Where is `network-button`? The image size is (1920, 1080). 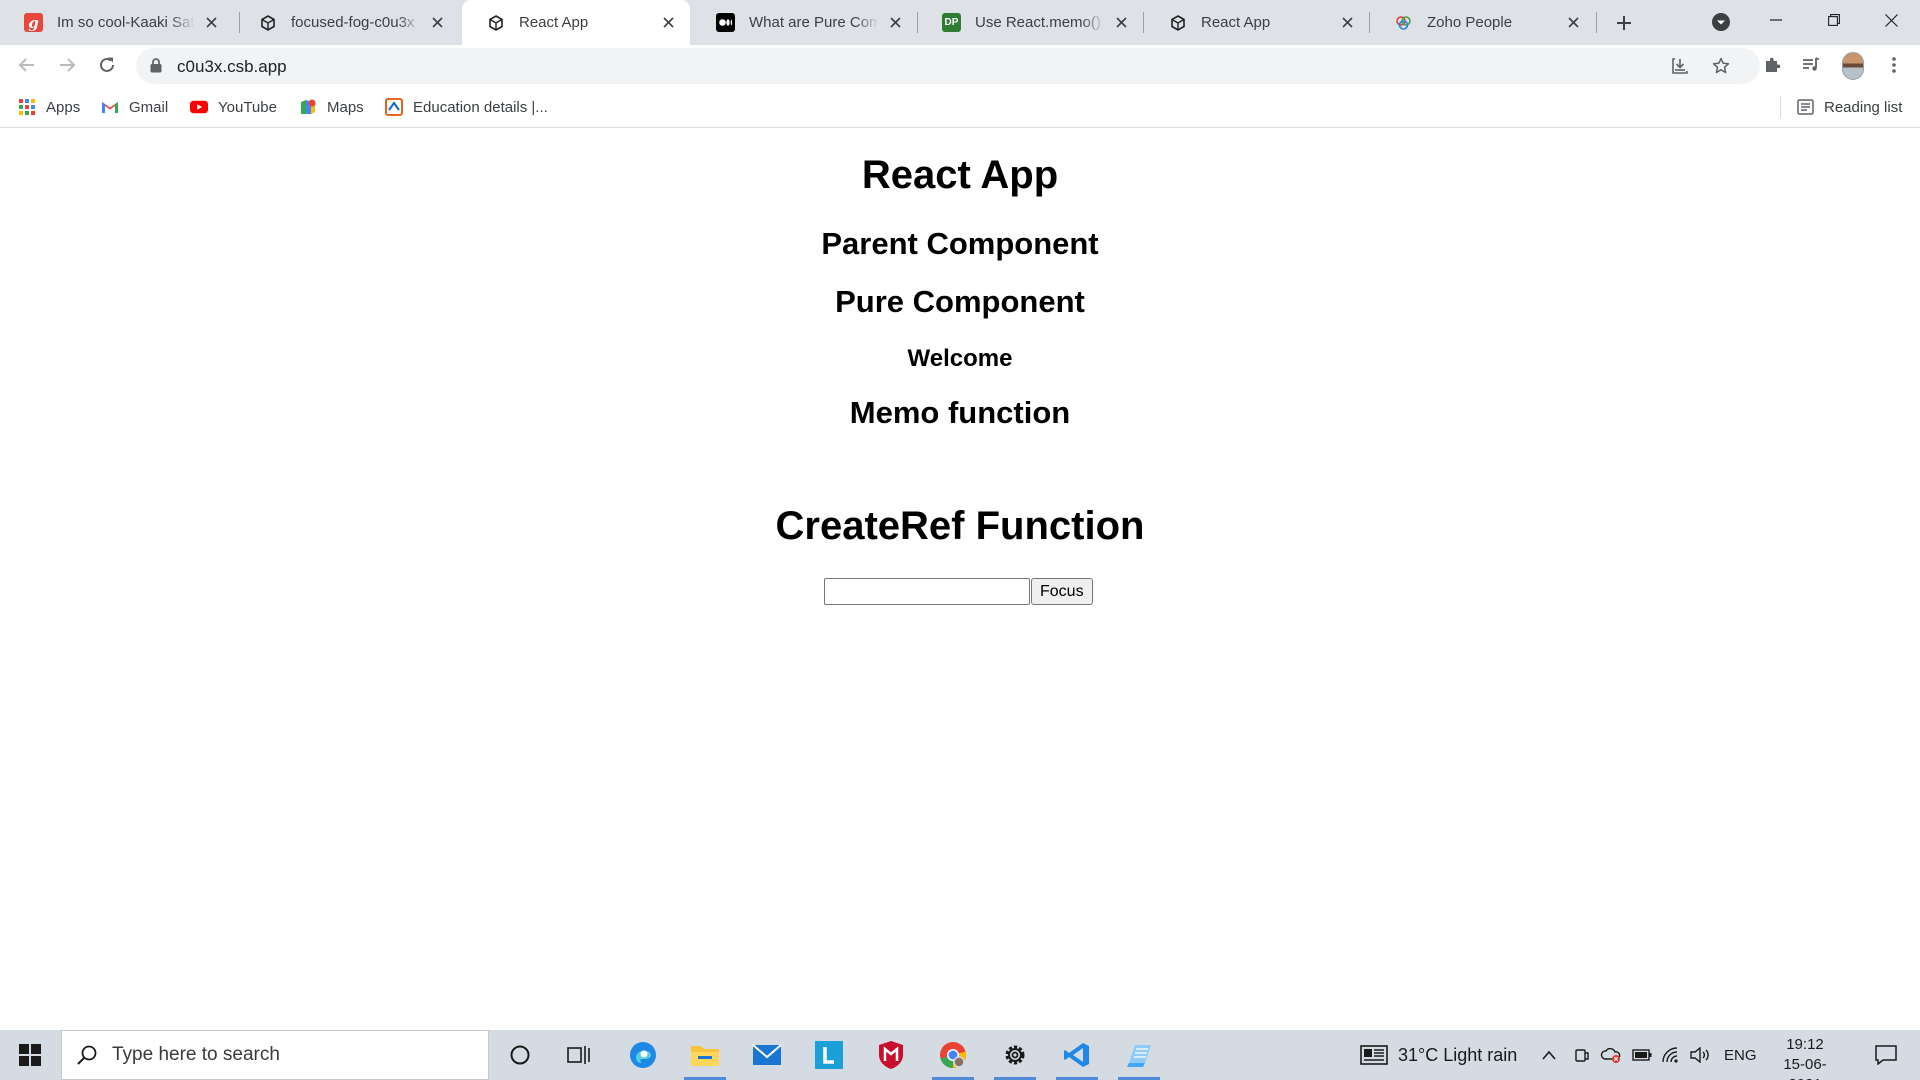 network-button is located at coordinates (1671, 1055).